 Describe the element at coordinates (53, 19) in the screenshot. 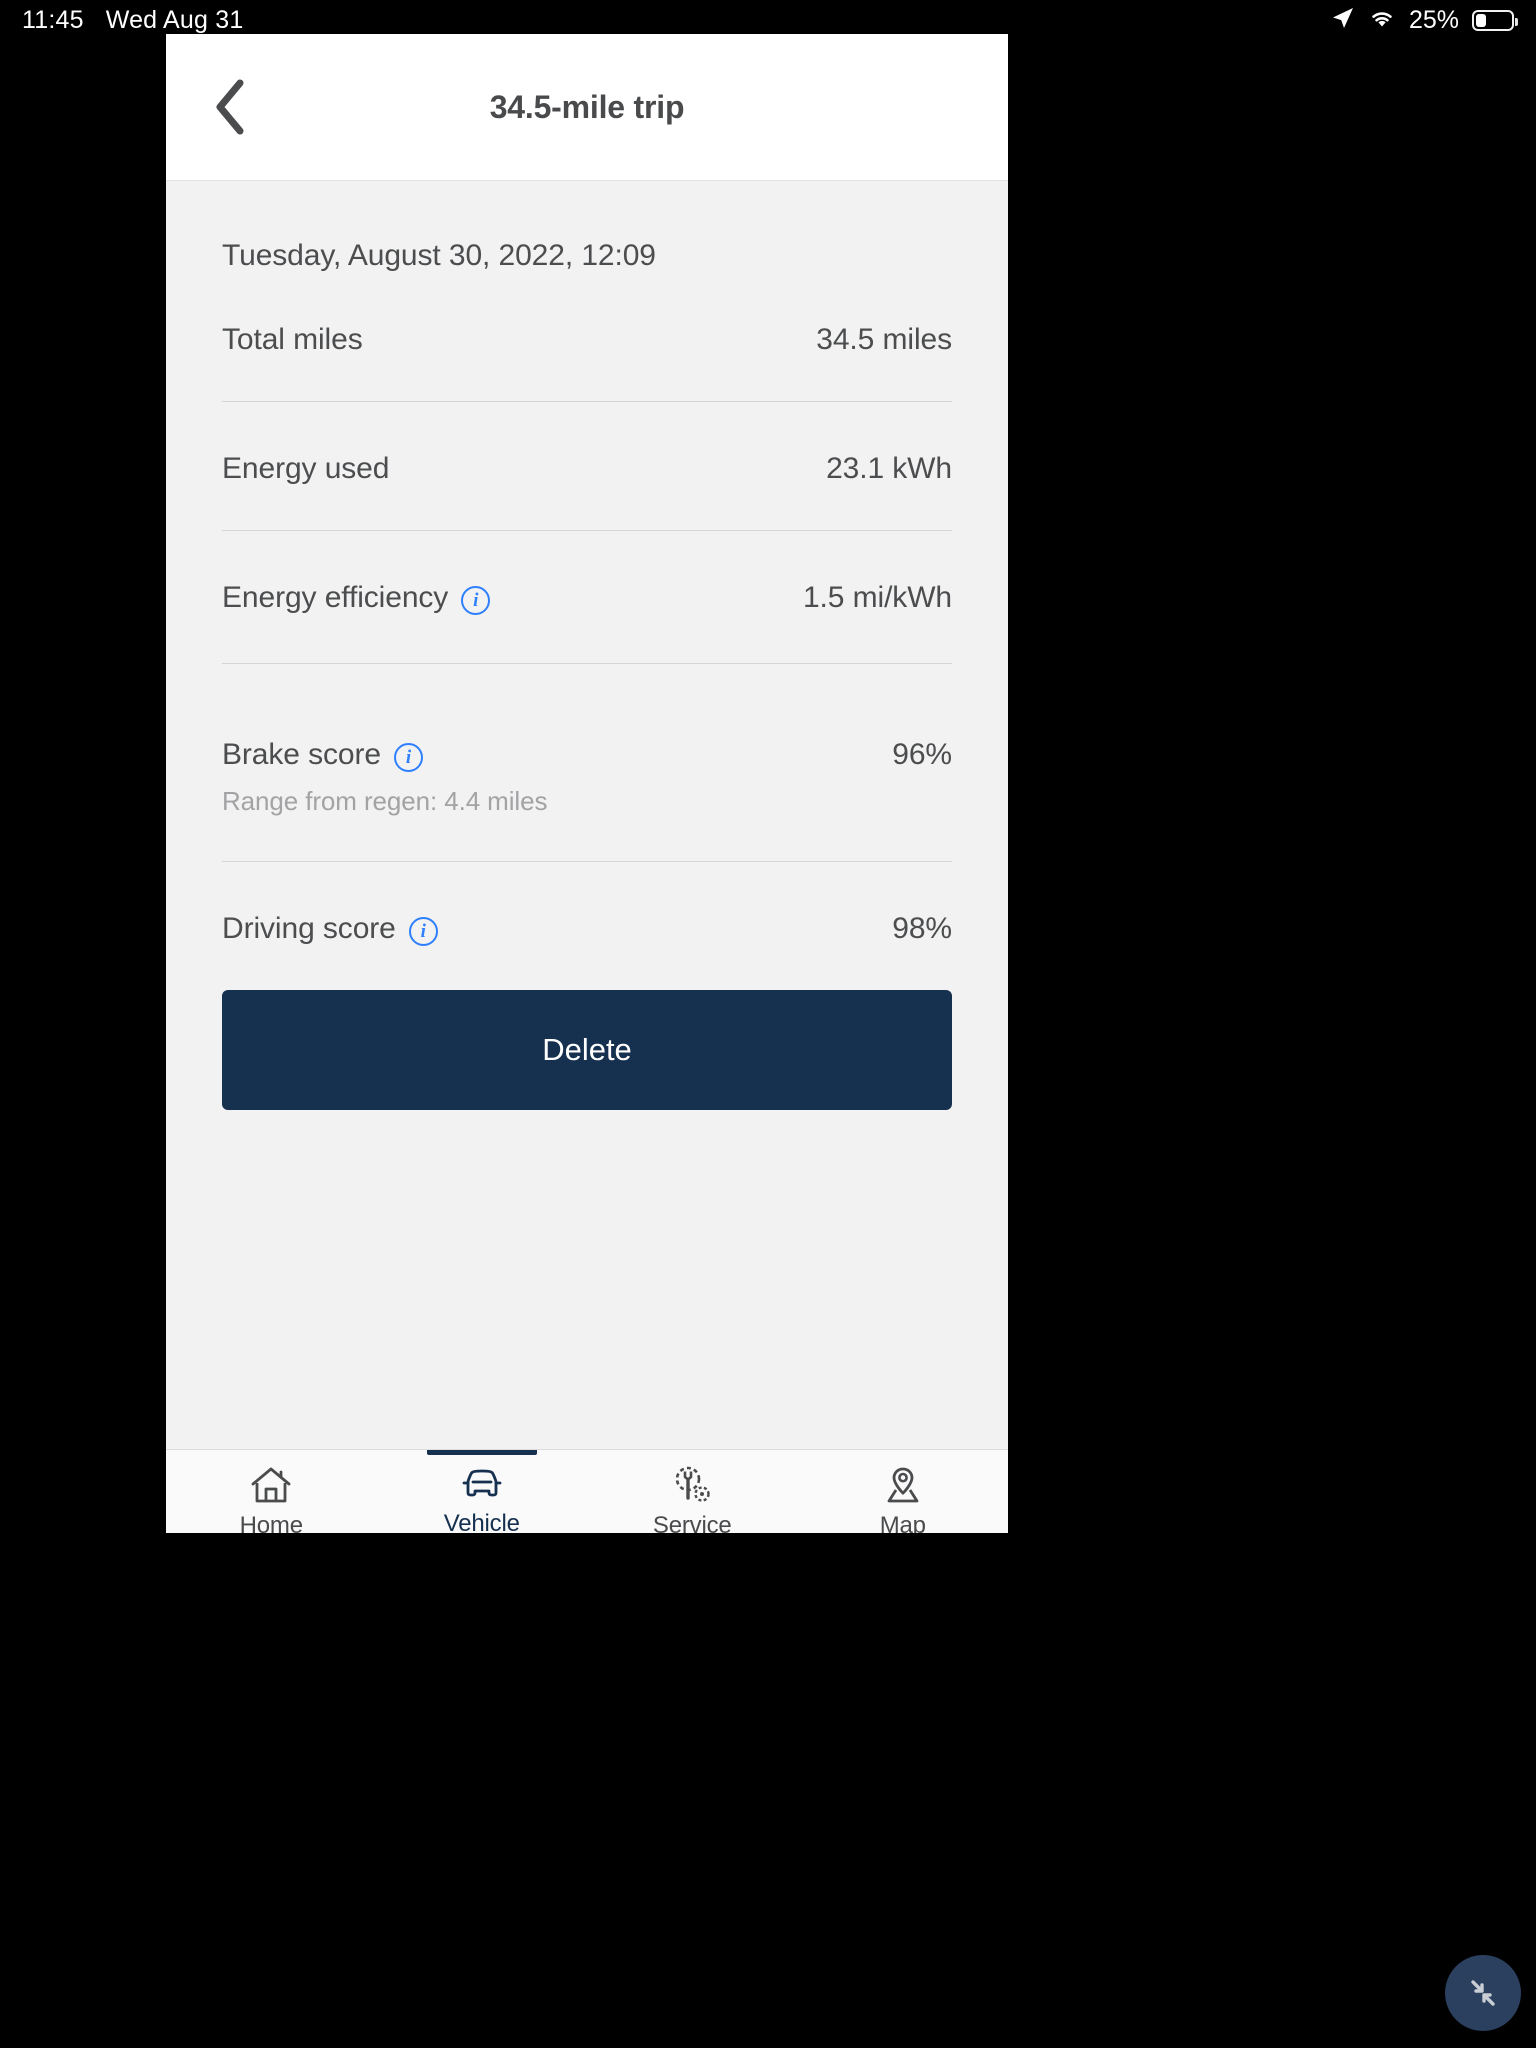

I see `status-time: 11:45` at that location.